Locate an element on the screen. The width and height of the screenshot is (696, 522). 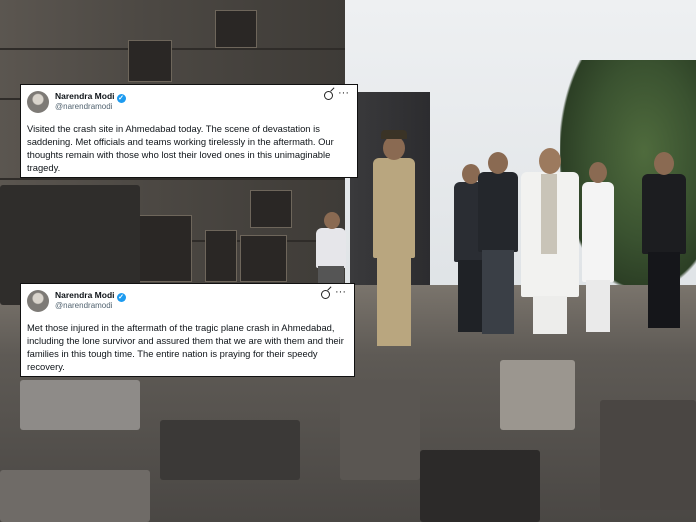
police-officer is located at coordinates (395, 240).